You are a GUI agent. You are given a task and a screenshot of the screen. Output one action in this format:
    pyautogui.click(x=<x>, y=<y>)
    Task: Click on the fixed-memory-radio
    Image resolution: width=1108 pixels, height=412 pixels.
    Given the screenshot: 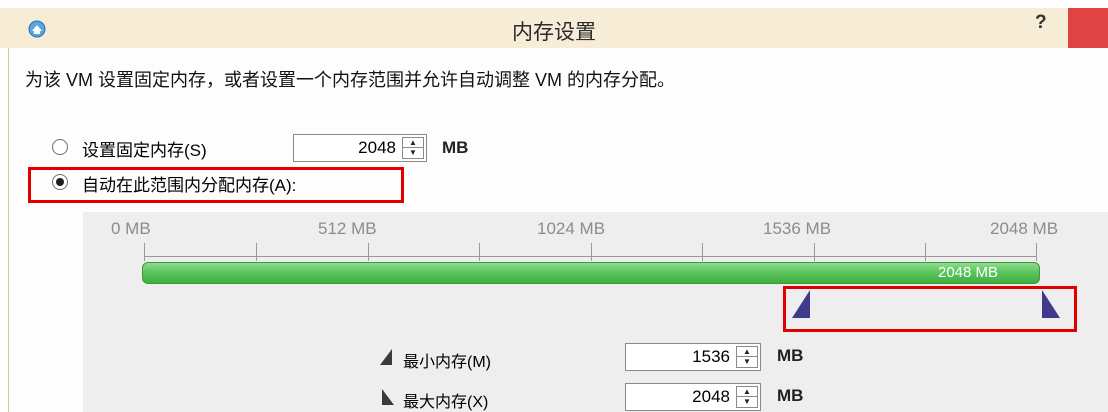 What is the action you would take?
    pyautogui.click(x=60, y=147)
    